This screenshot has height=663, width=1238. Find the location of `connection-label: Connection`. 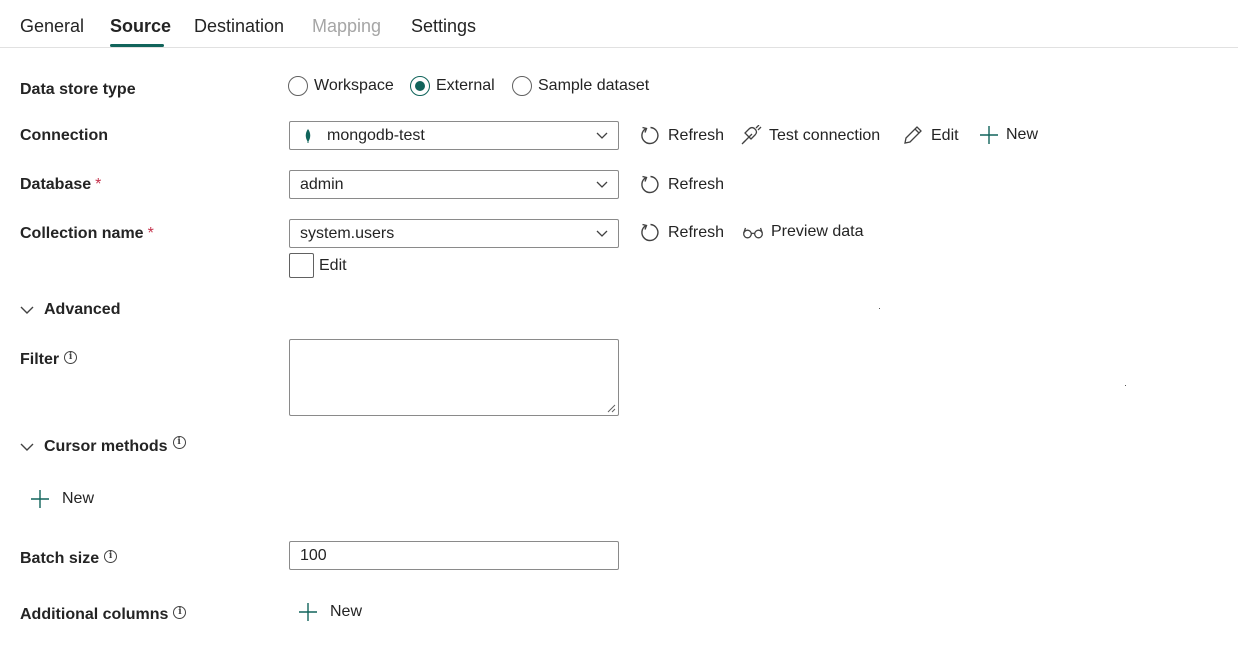

connection-label: Connection is located at coordinates (64, 135).